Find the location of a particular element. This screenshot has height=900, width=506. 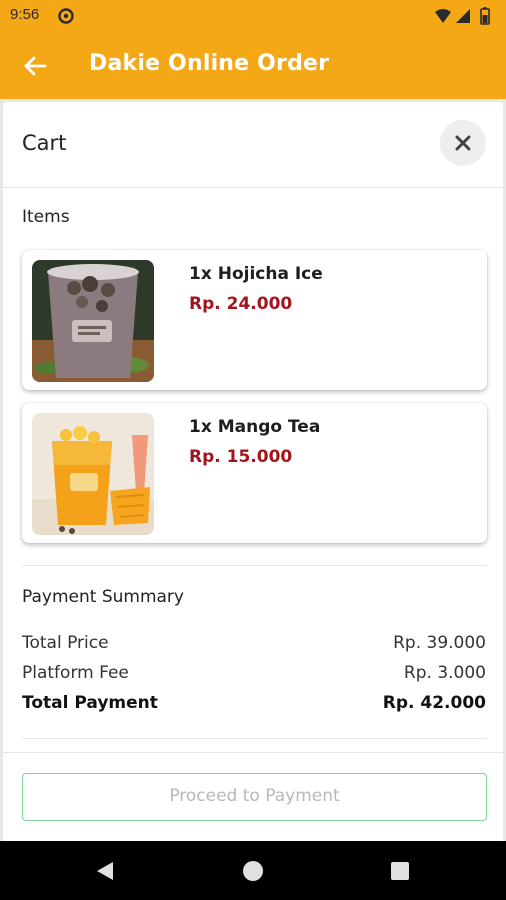

close-button is located at coordinates (463, 143).